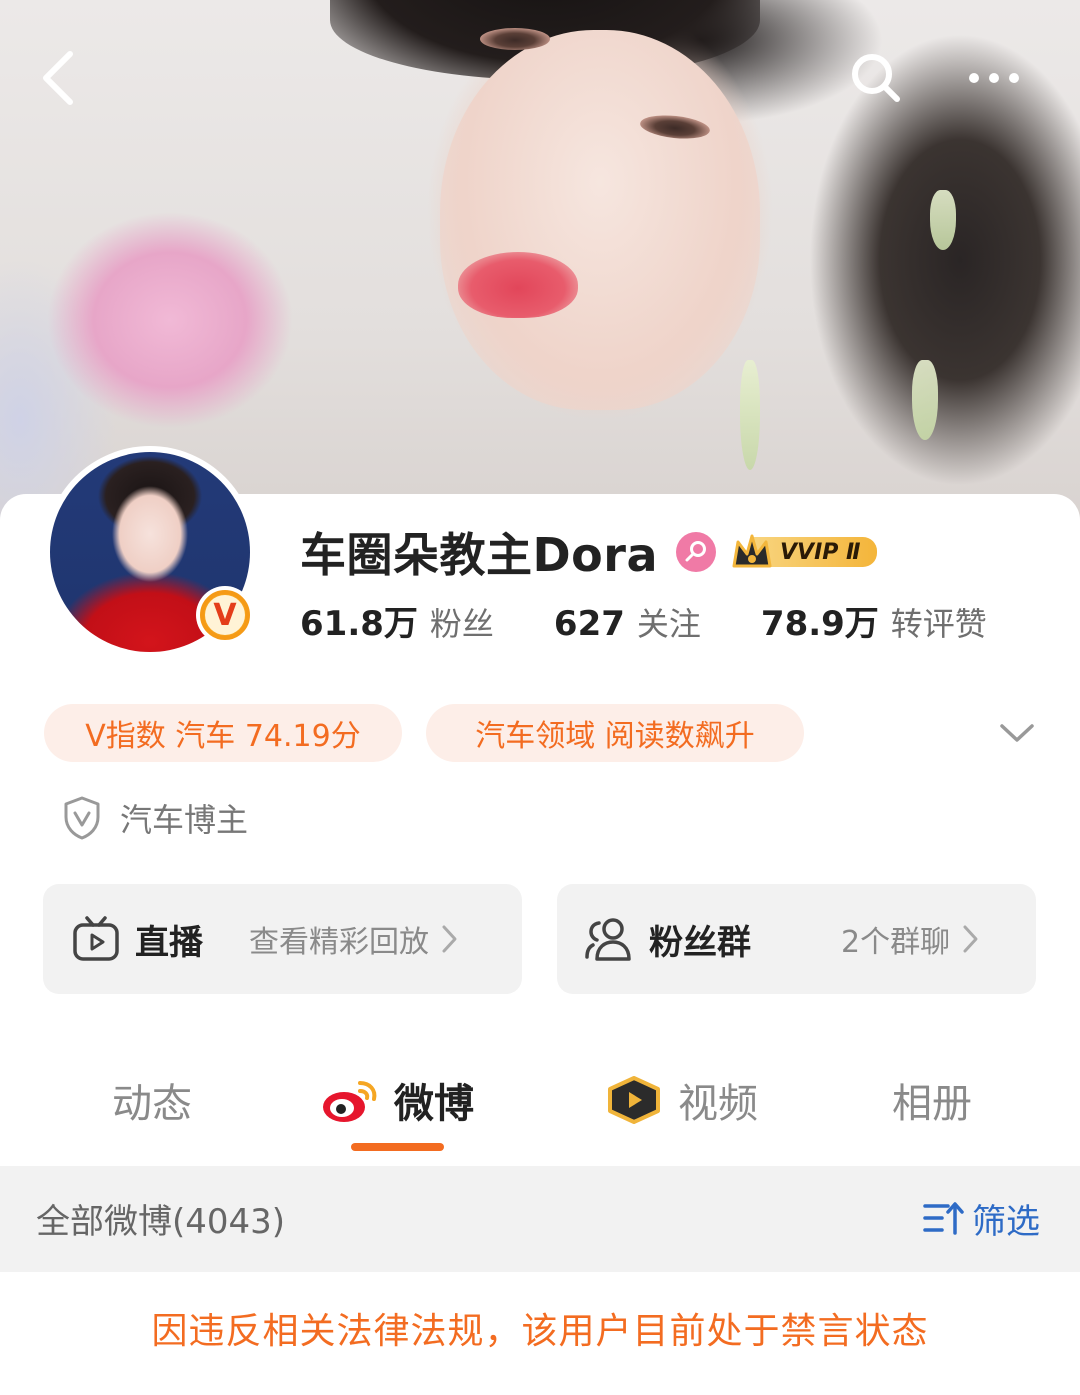  What do you see at coordinates (608, 939) in the screenshot?
I see `group-icon` at bounding box center [608, 939].